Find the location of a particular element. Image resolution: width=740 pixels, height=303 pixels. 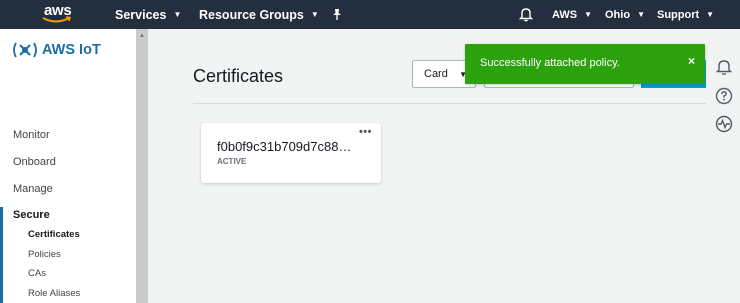

aws-iot-brand: AWS IoT is located at coordinates (57, 50).